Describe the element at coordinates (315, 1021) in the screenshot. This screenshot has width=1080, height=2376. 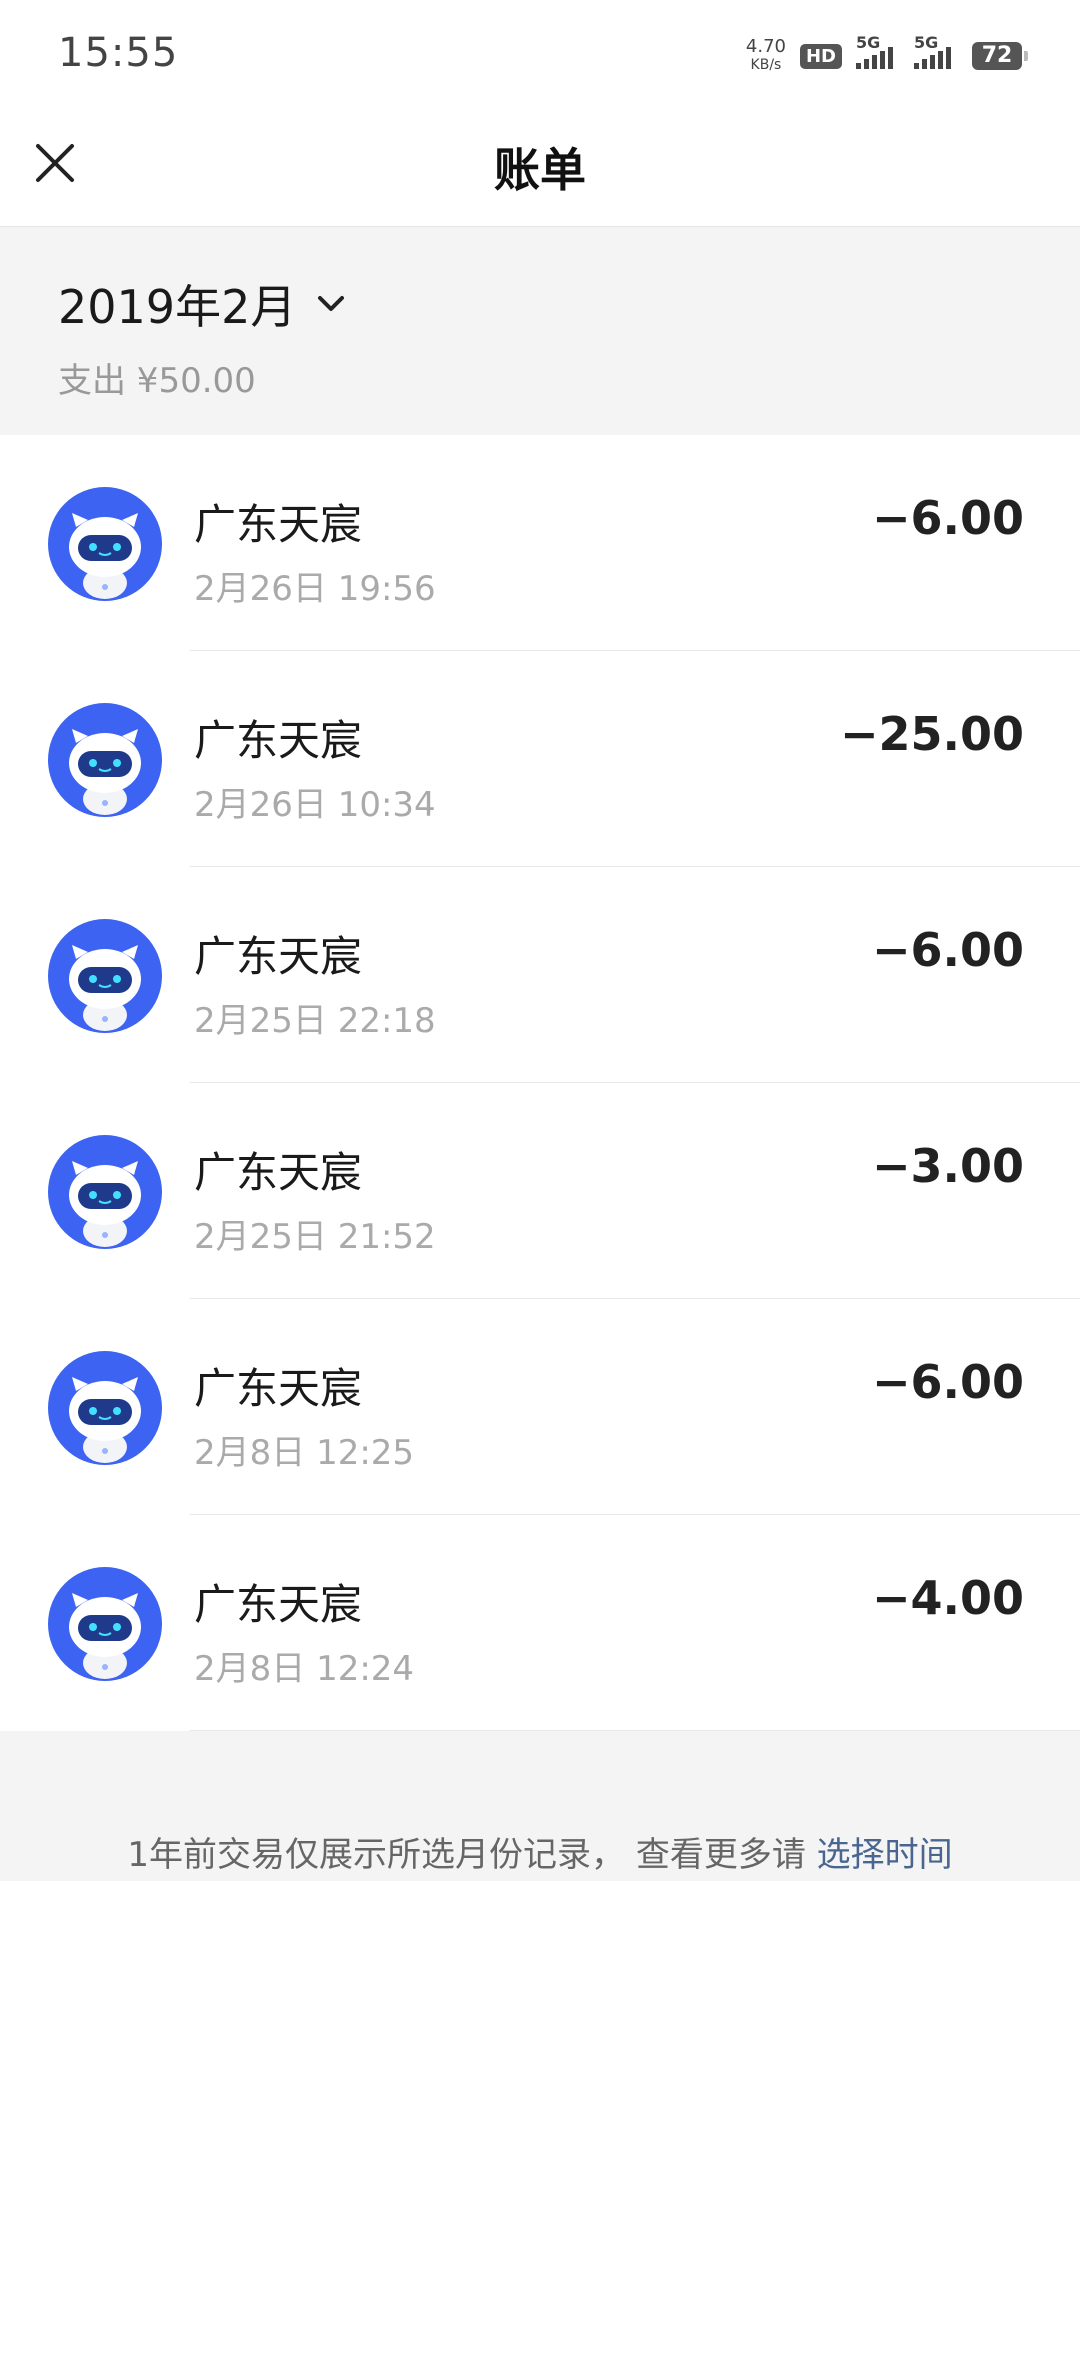
I see `transaction-time: 2月25日 22:18` at that location.